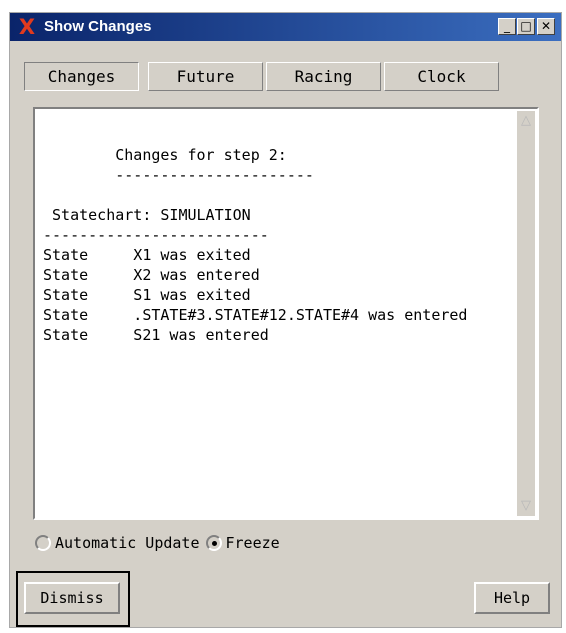 This screenshot has width=566, height=633. Describe the element at coordinates (526, 313) in the screenshot. I see `vertical-scrollbar: △ ▽` at that location.